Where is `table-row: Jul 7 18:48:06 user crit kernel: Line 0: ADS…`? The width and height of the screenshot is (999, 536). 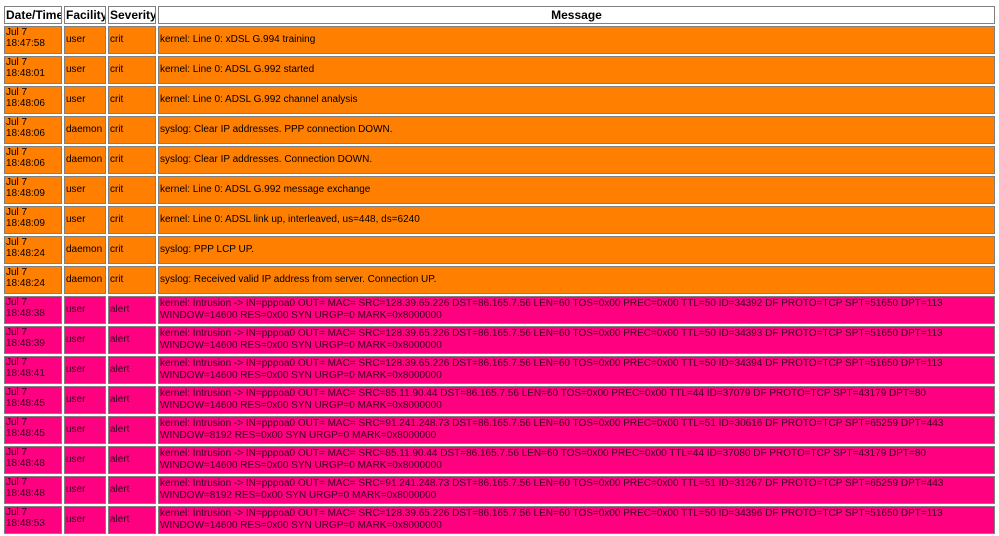
table-row: Jul 7 18:48:06 user crit kernel: Line 0: ADS… is located at coordinates (499, 100).